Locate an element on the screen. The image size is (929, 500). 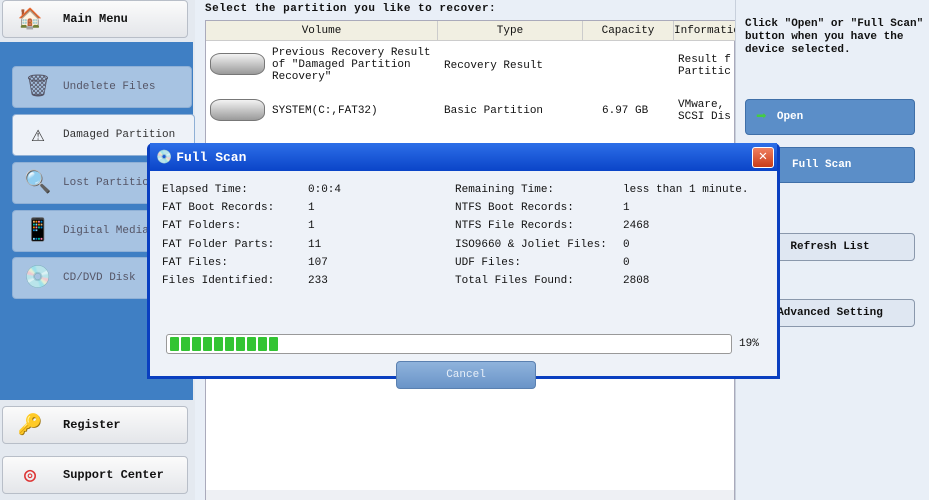
sidebar-item-undelete-files: 🗑 Undelete Files is located at coordinates (102, 87).